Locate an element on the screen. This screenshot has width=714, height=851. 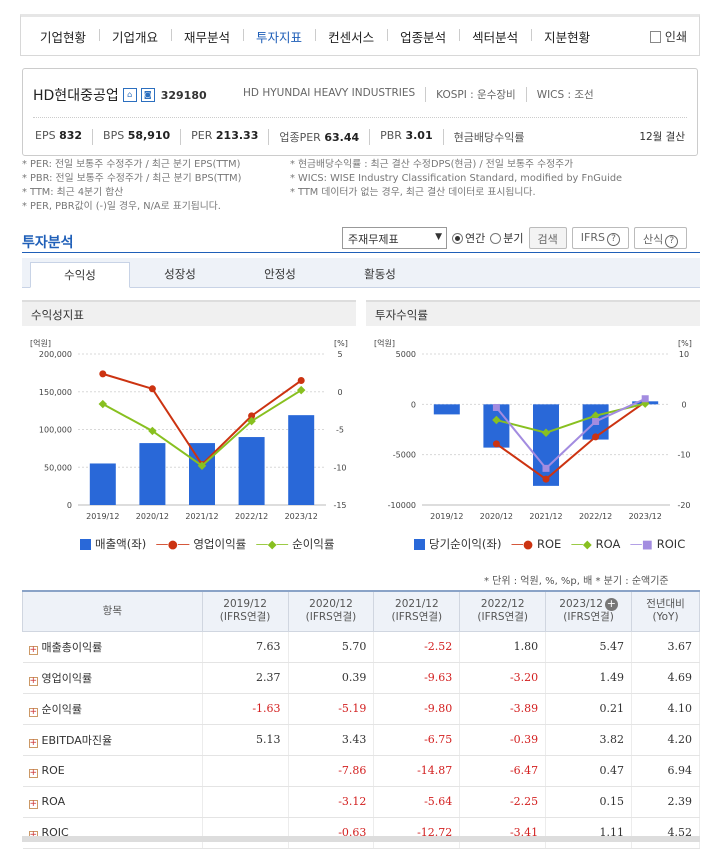
table-cell: 7.63 is located at coordinates (245, 647).